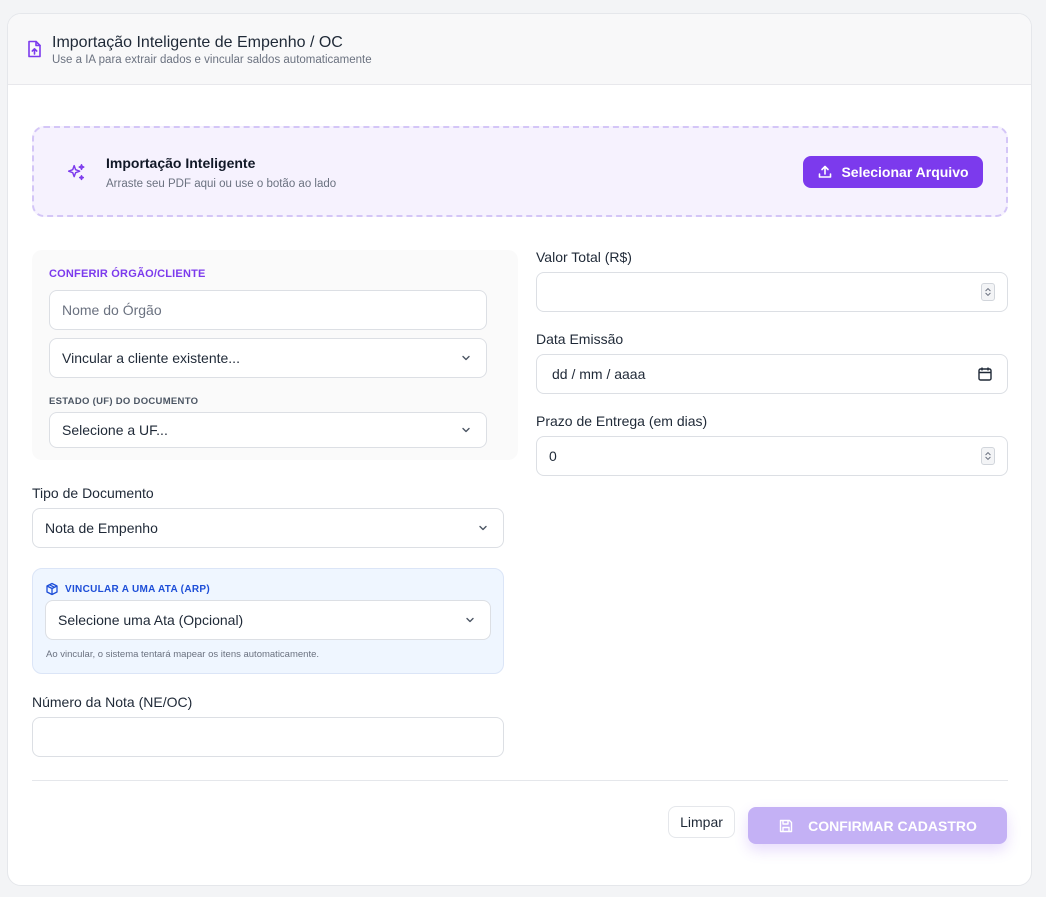  What do you see at coordinates (268, 310) in the screenshot?
I see `orgao-name-input: Nome do Órgão` at bounding box center [268, 310].